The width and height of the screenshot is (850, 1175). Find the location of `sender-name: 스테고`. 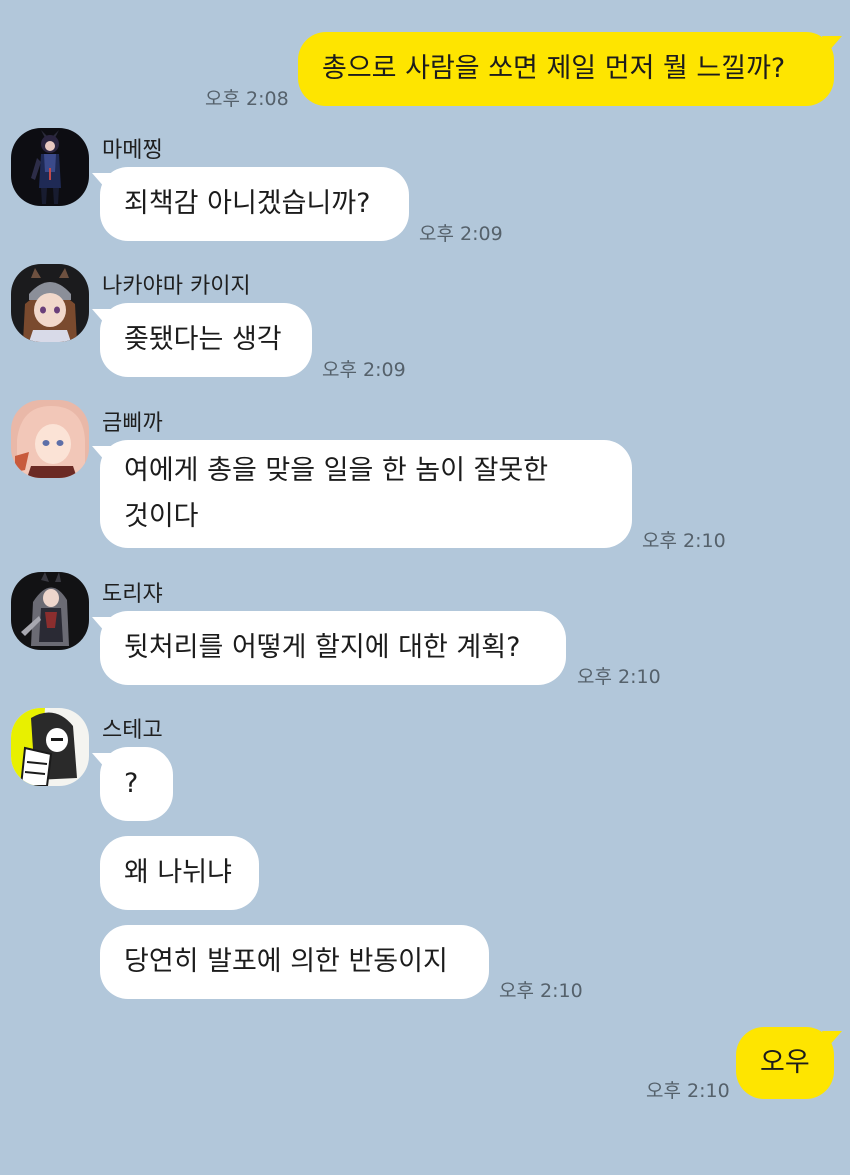

sender-name: 스테고 is located at coordinates (132, 730).